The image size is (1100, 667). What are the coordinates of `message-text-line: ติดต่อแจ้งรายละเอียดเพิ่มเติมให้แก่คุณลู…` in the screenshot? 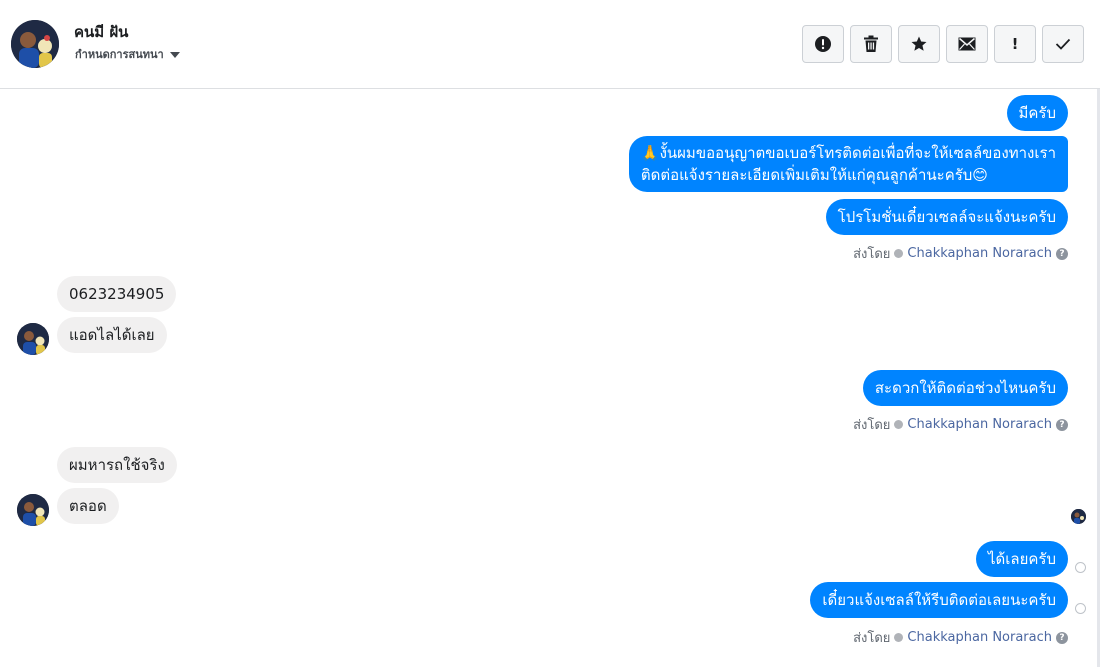 It's located at (814, 175).